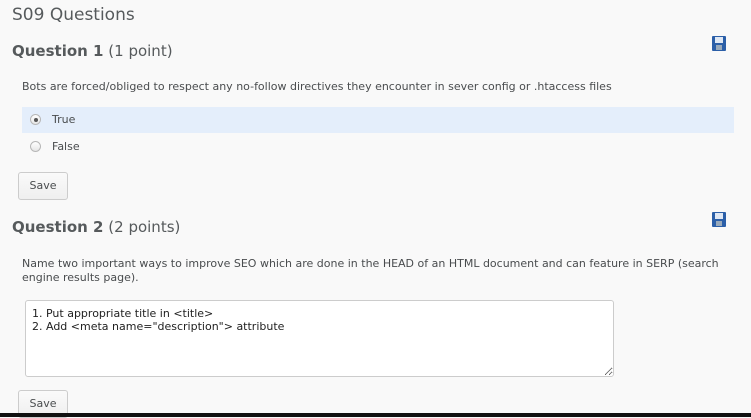  What do you see at coordinates (58, 51) in the screenshot?
I see `question-1-label: Question 1` at bounding box center [58, 51].